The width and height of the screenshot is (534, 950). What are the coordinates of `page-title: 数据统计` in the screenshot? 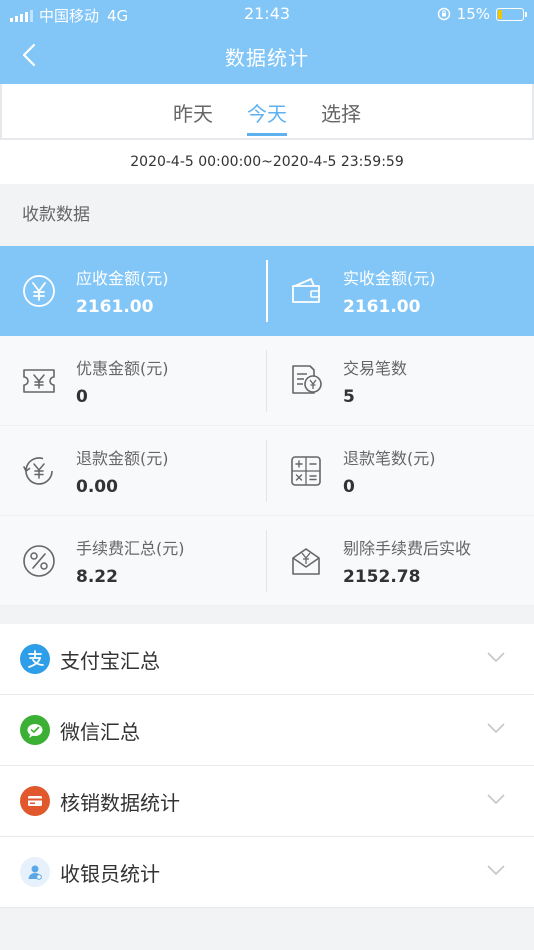 It's located at (267, 58).